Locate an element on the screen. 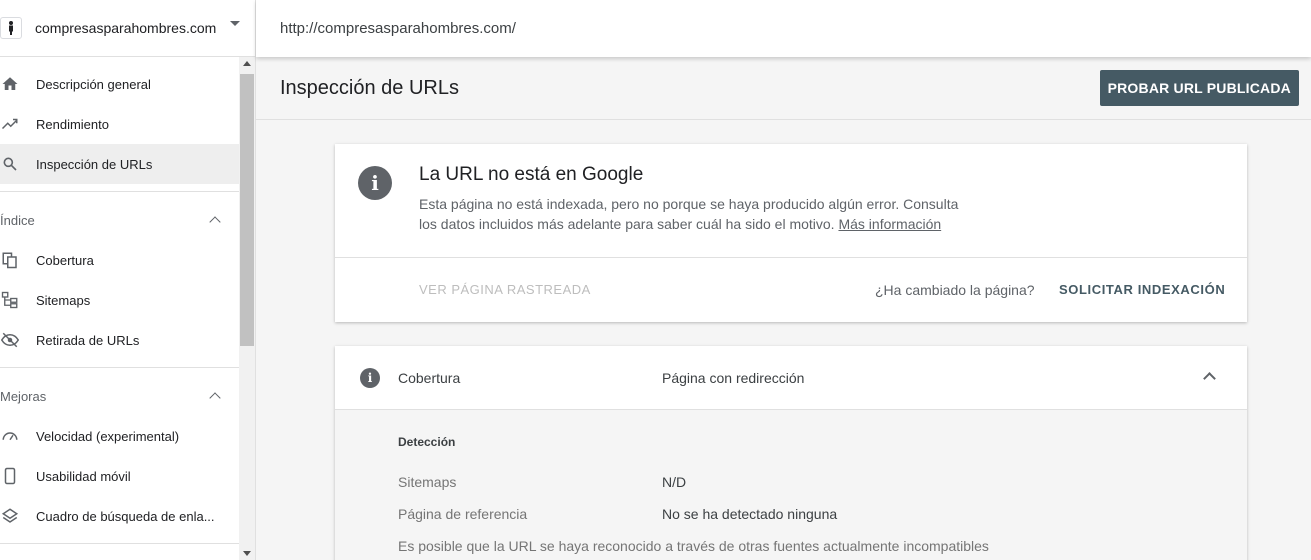 The width and height of the screenshot is (1311, 560). sidebar-item-sitemaps: Sitemaps is located at coordinates (119, 300).